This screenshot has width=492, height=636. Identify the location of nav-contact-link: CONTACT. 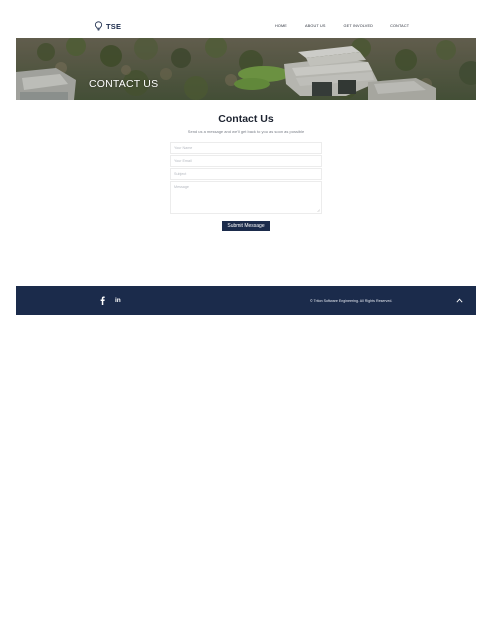
(399, 26).